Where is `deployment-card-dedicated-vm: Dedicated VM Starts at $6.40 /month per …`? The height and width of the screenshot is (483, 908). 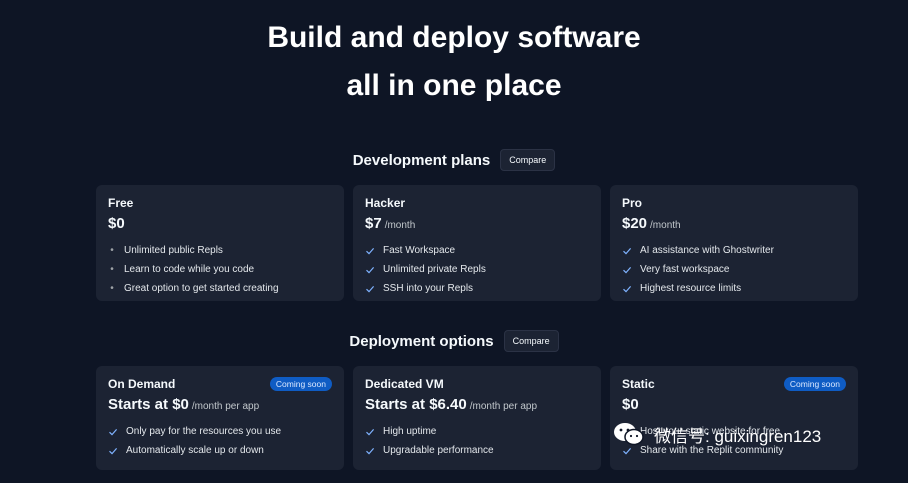
deployment-card-dedicated-vm: Dedicated VM Starts at $6.40 /month per … is located at coordinates (477, 418).